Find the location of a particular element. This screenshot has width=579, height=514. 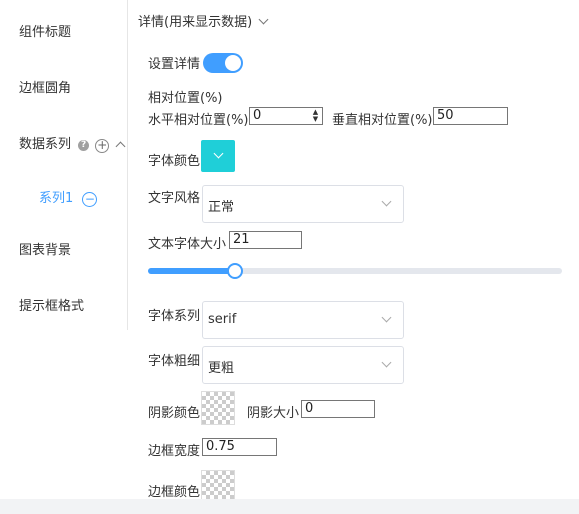

horizontal-position-label: 水平相对位置(%) is located at coordinates (198, 120).